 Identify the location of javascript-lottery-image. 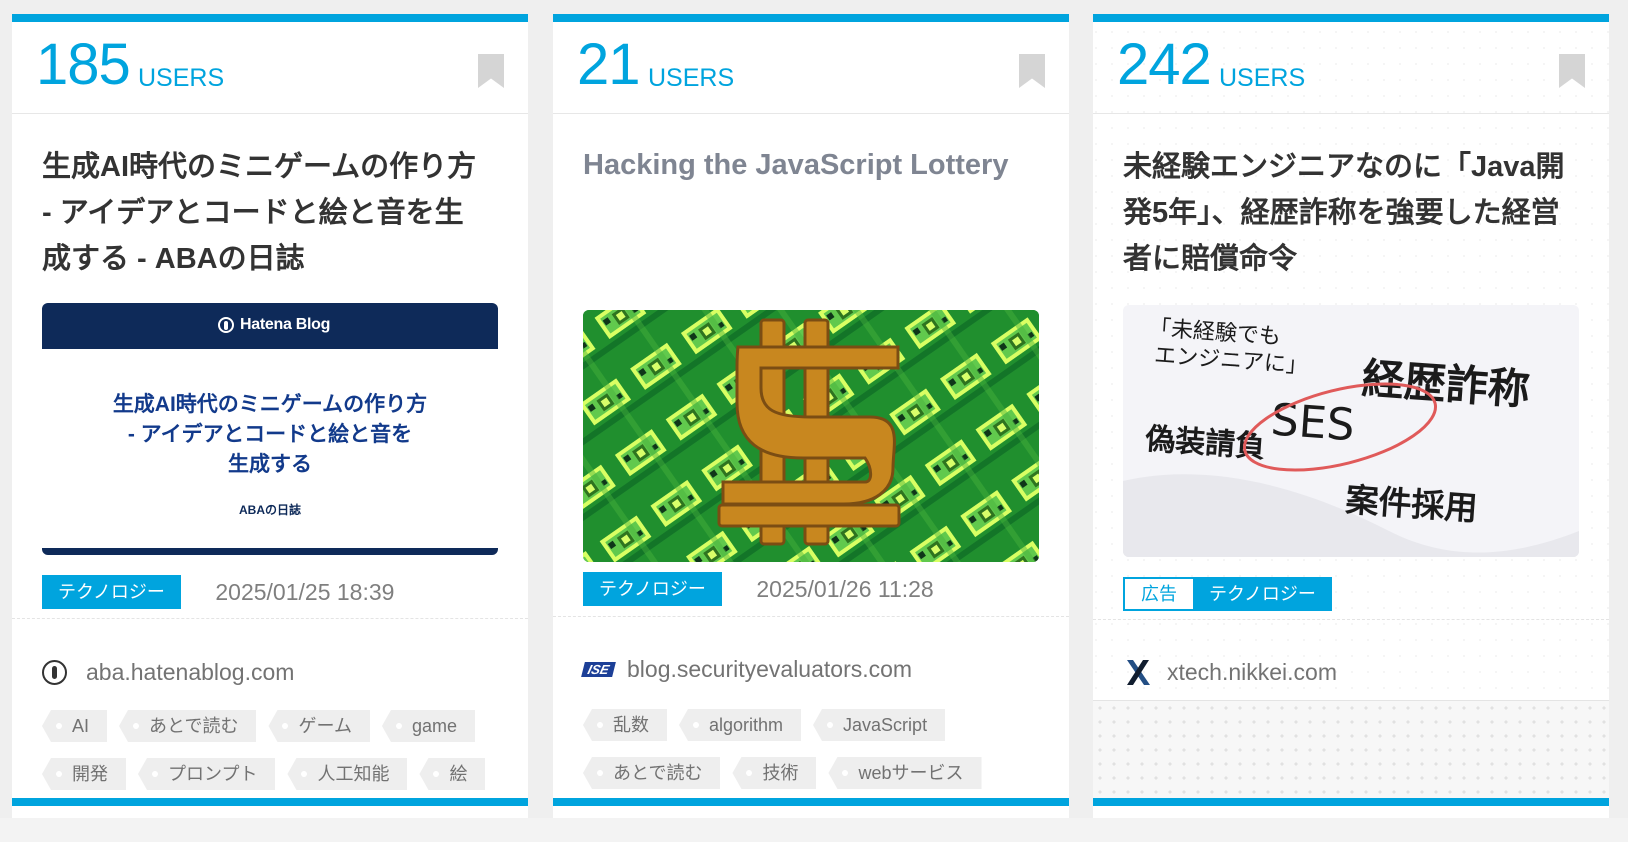
(811, 436).